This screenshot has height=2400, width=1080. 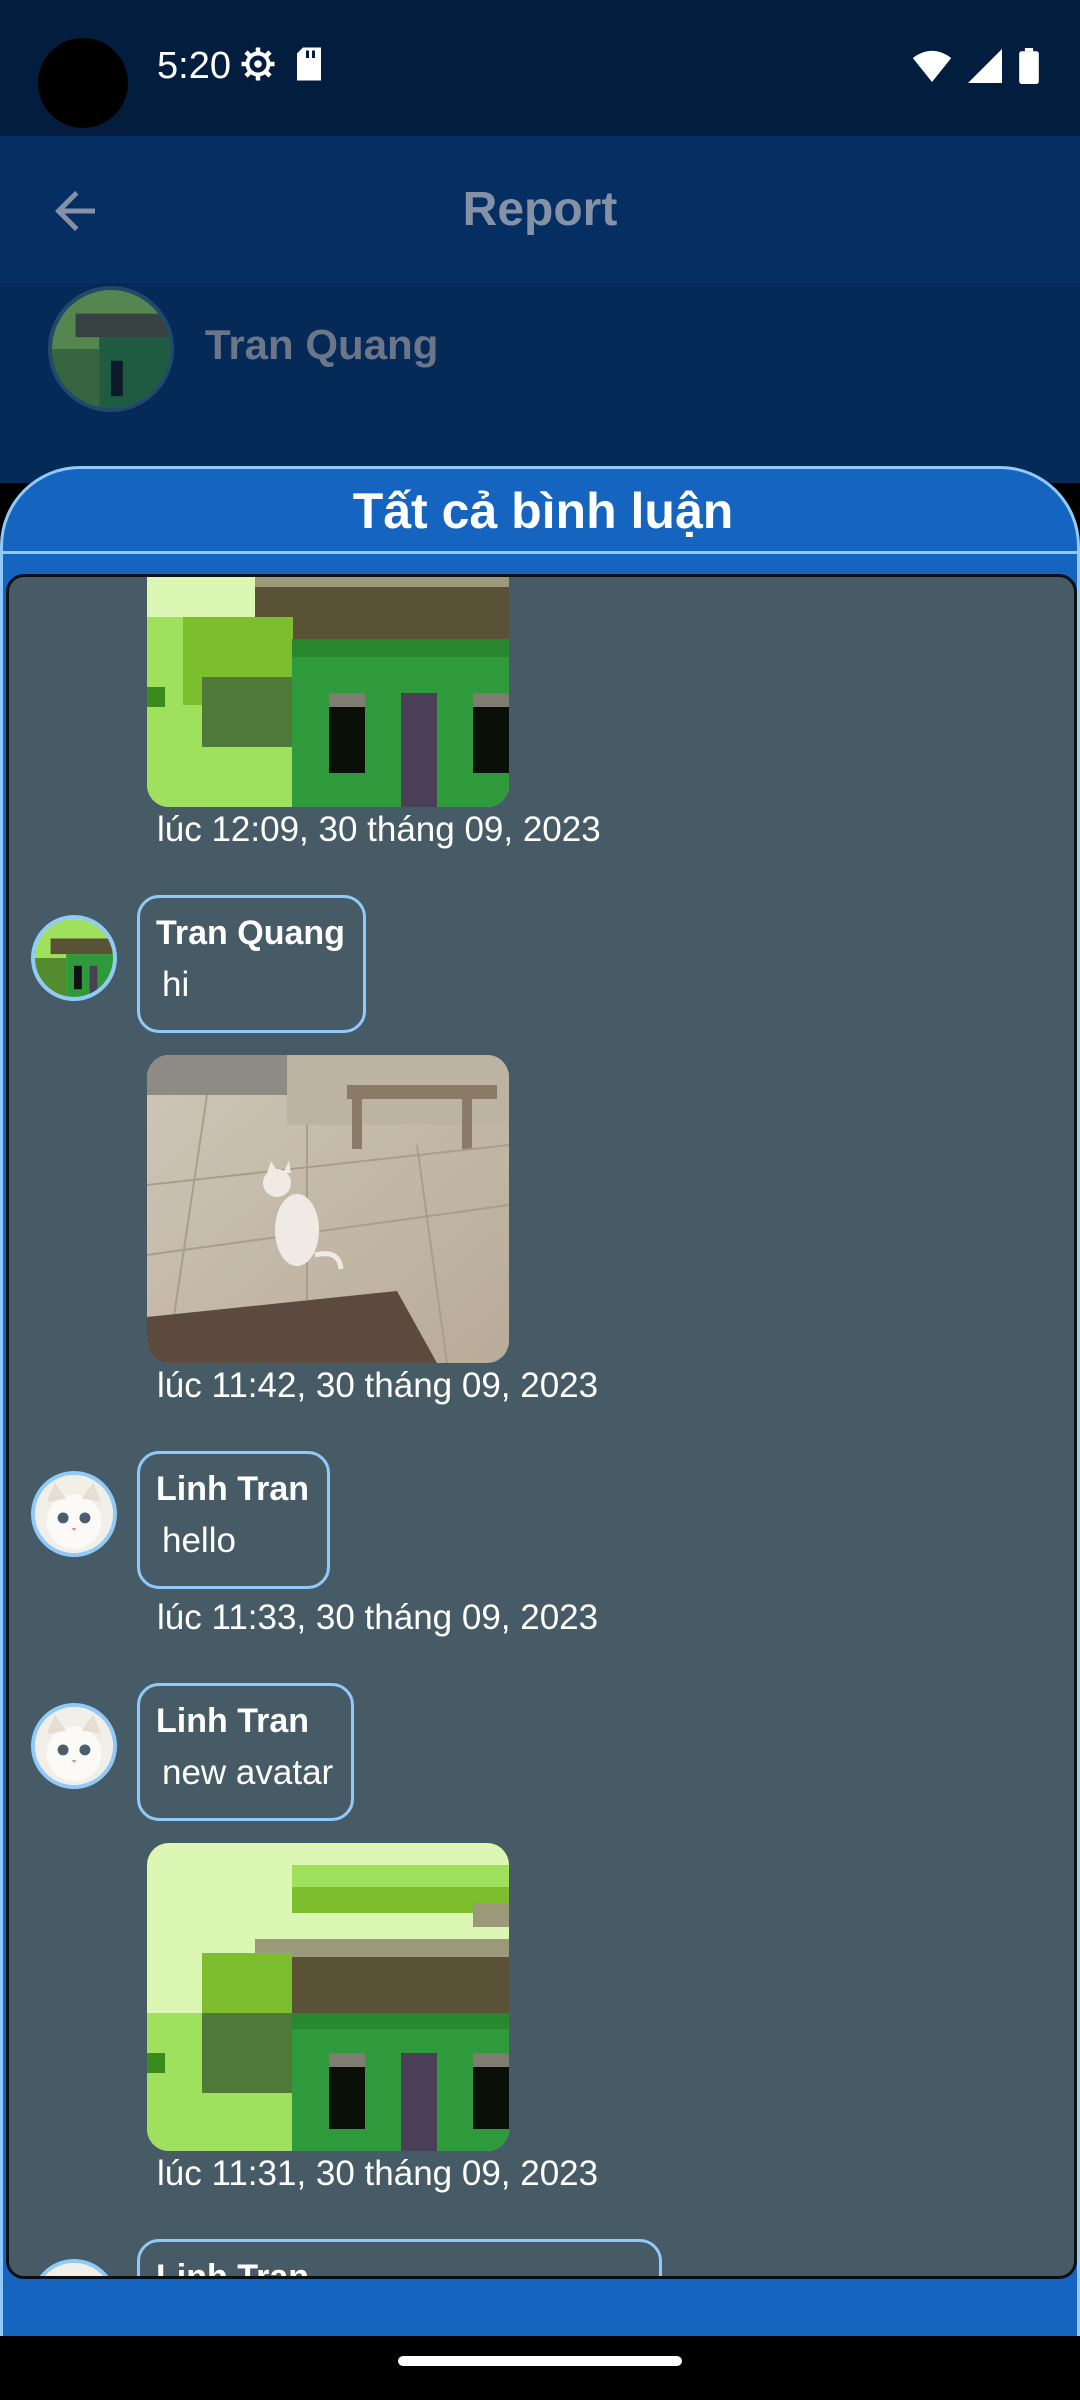 What do you see at coordinates (328, 1209) in the screenshot?
I see `cat-photo-image` at bounding box center [328, 1209].